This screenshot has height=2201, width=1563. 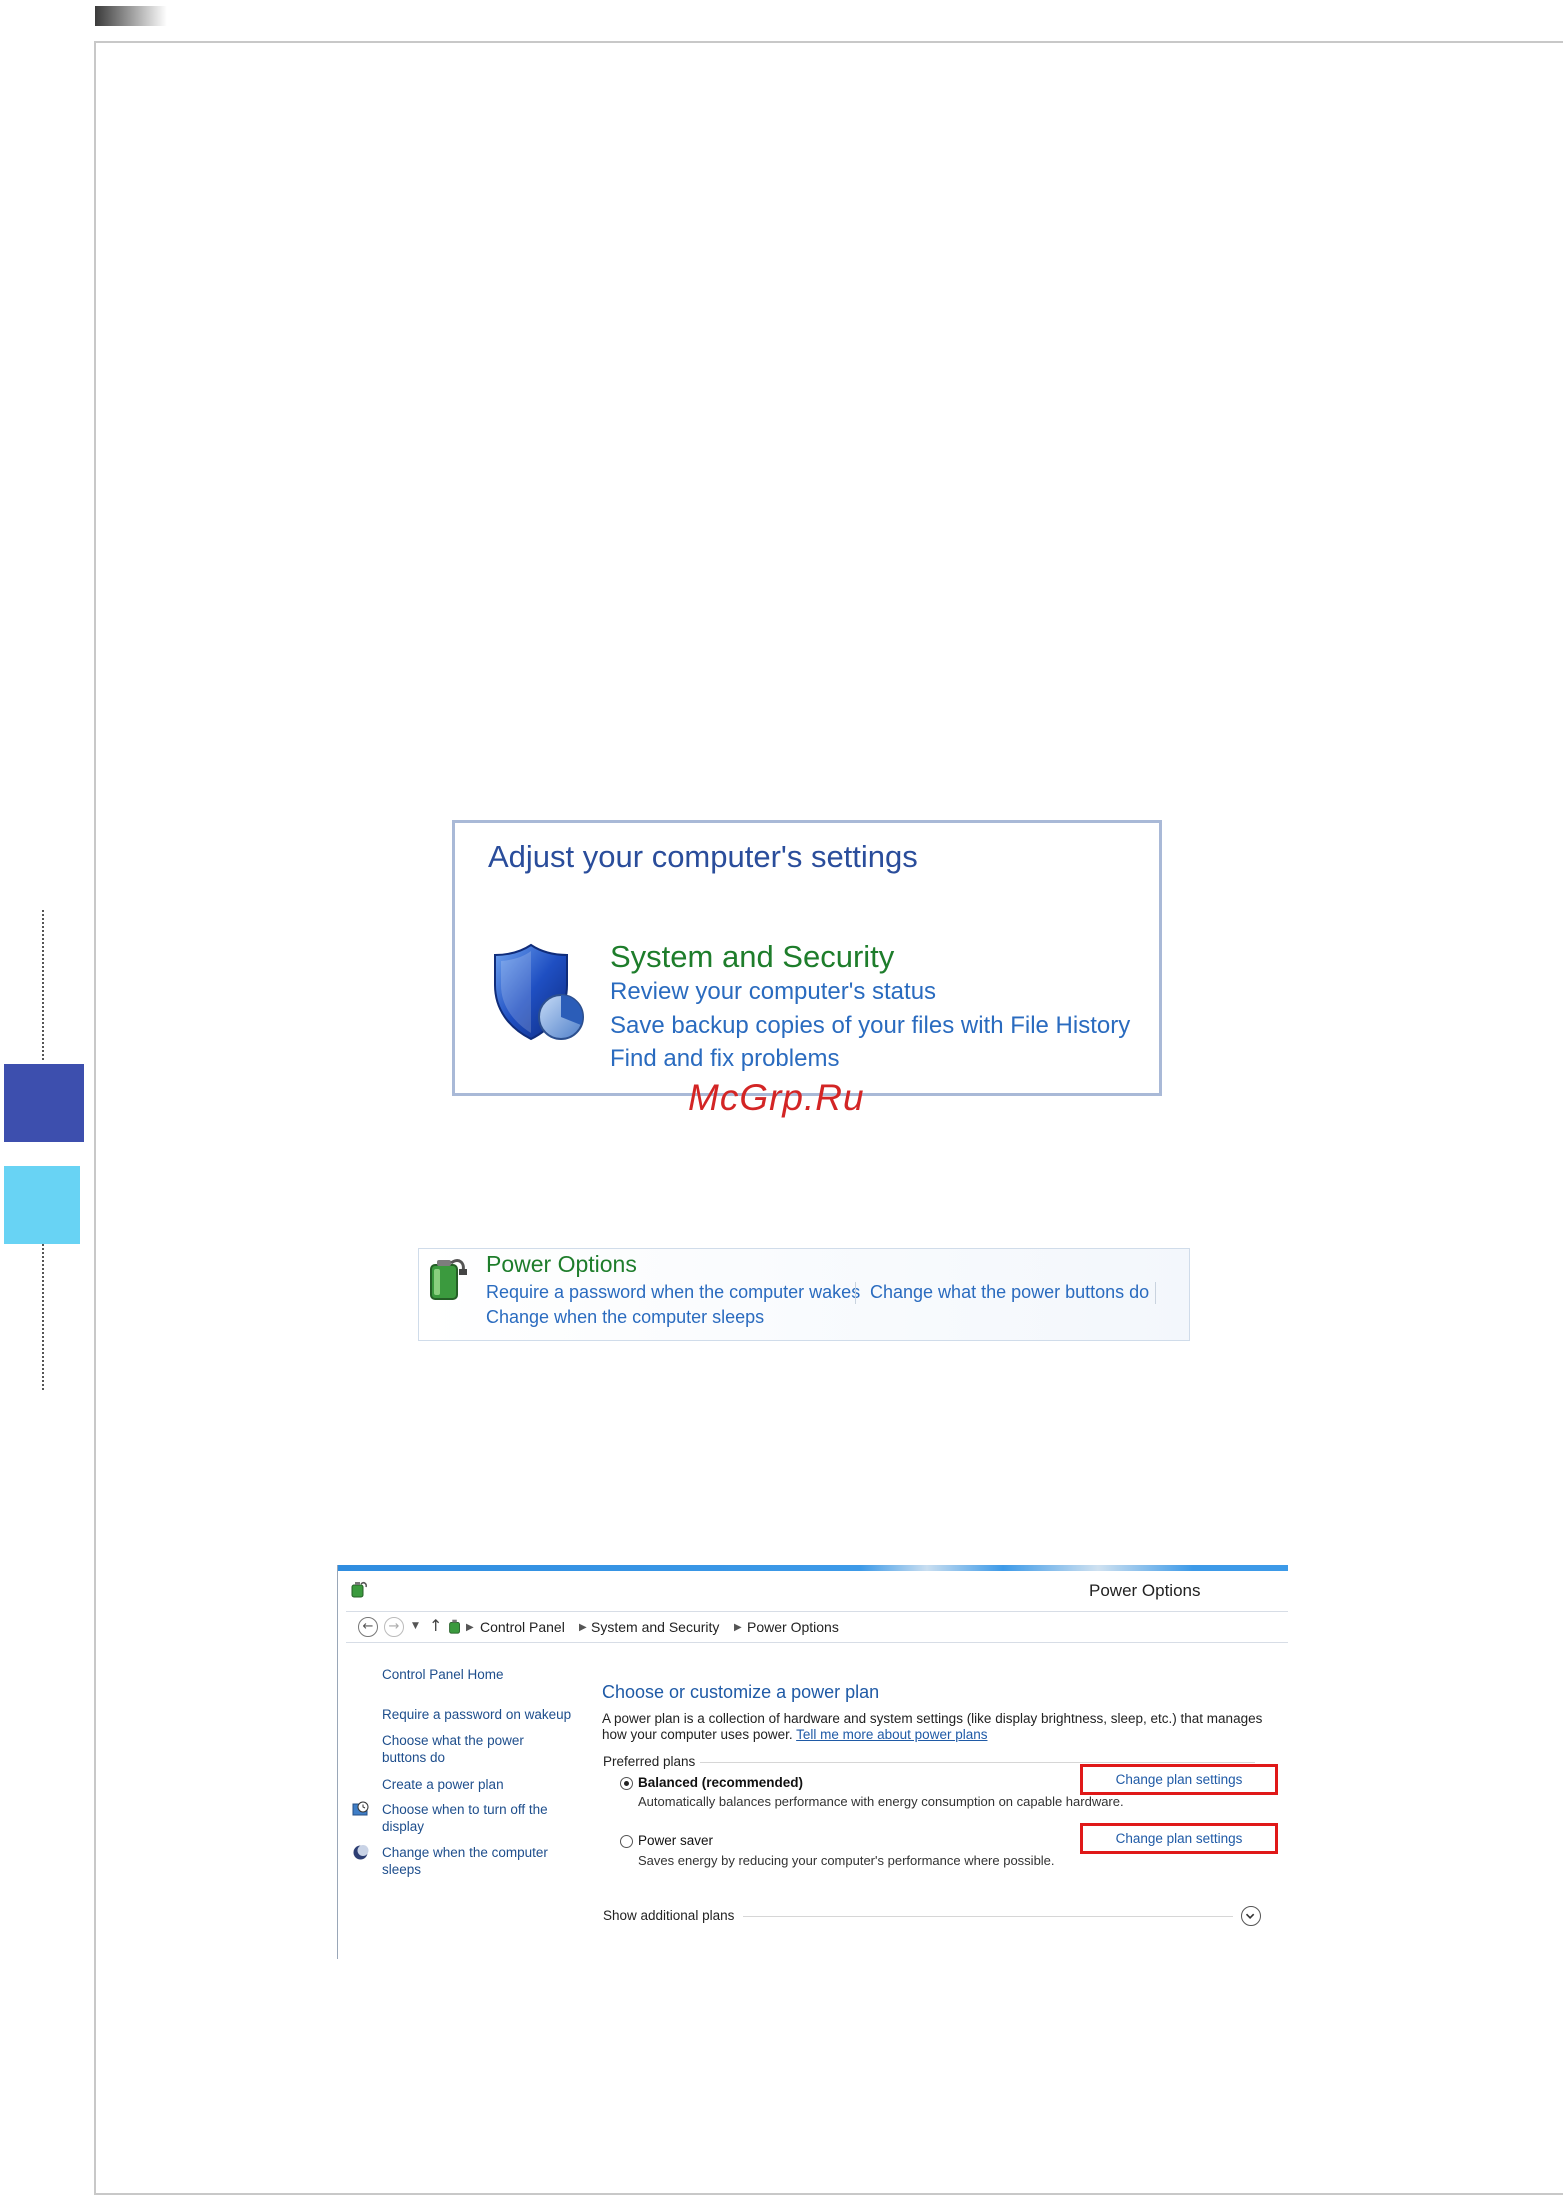 I want to click on breadcrumb-system-security: System and Security, so click(x=655, y=1627).